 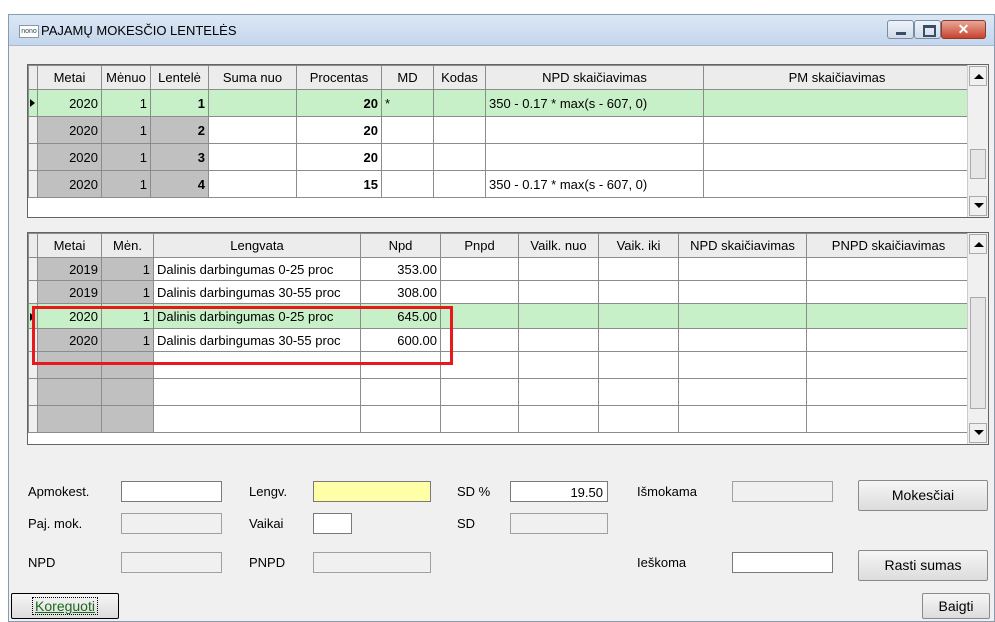 What do you see at coordinates (407, 77) in the screenshot?
I see `col-header-md: MD` at bounding box center [407, 77].